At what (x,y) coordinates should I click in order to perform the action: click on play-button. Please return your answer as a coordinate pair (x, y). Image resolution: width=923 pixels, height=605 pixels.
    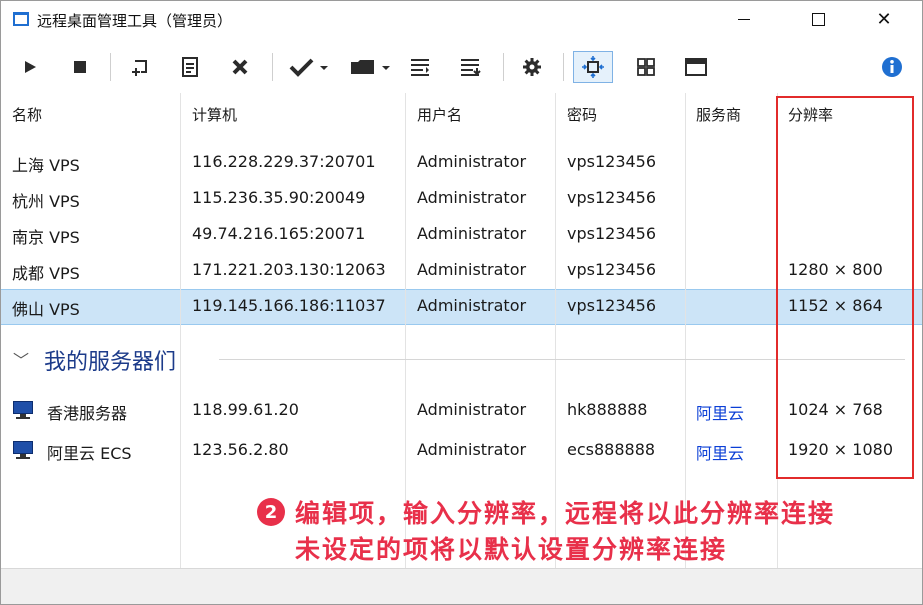
    Looking at the image, I should click on (30, 67).